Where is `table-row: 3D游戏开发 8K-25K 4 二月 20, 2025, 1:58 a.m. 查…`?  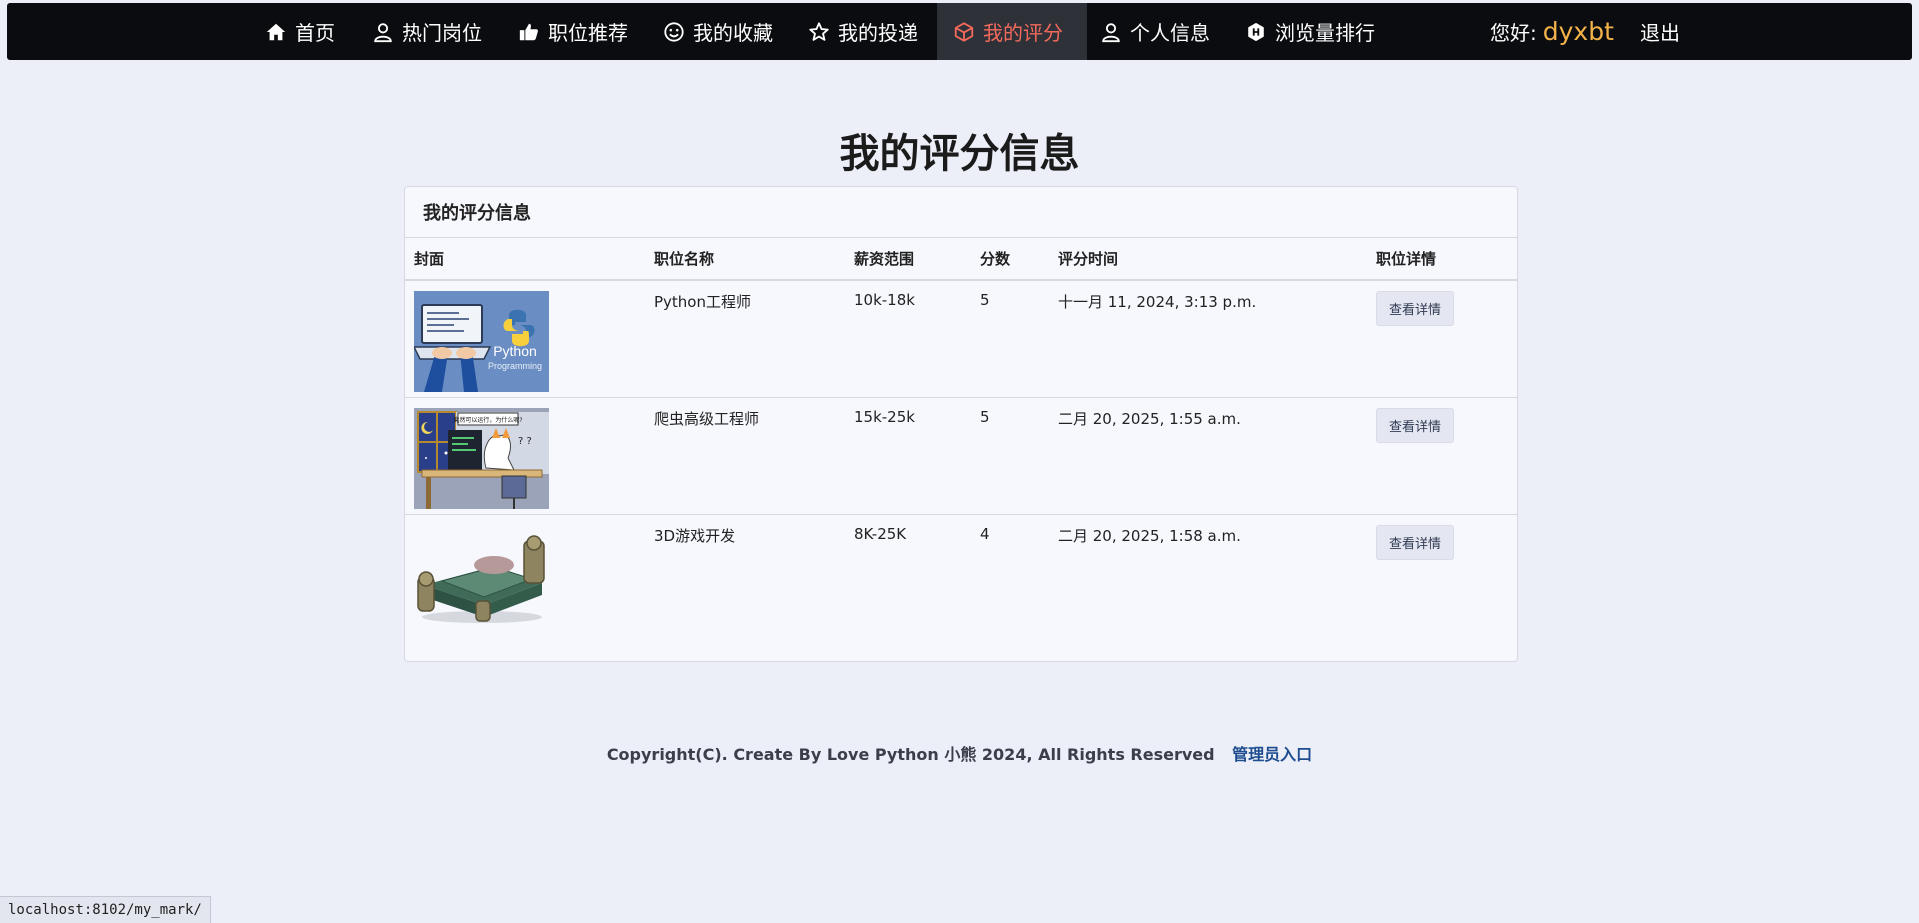 table-row: 3D游戏开发 8K-25K 4 二月 20, 2025, 1:58 a.m. 查… is located at coordinates (961, 572).